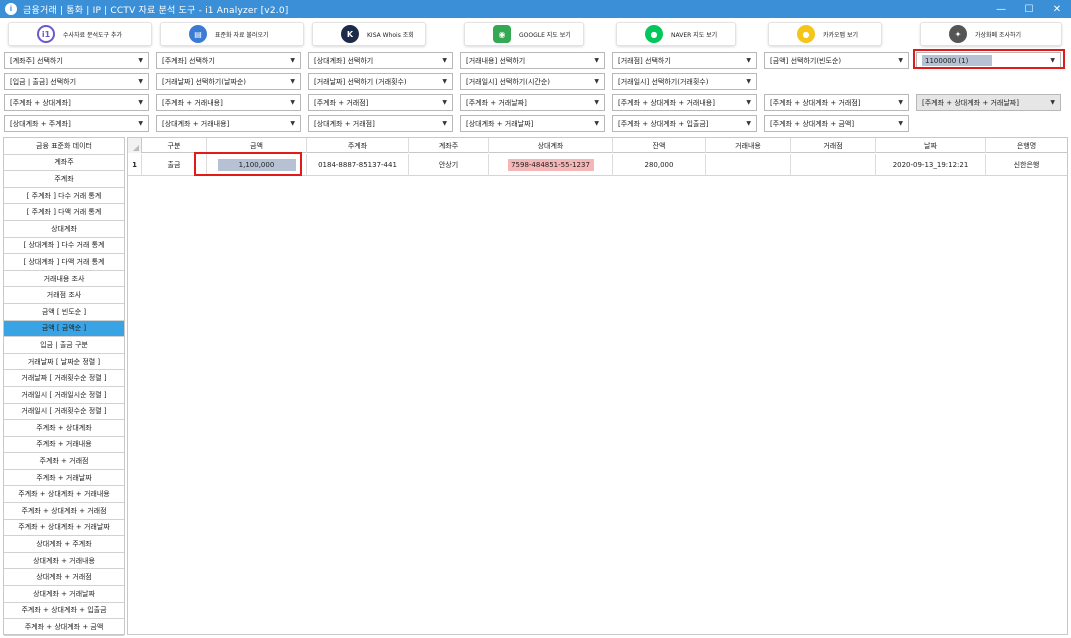 The image size is (1071, 638). Describe the element at coordinates (64, 345) in the screenshot. I see `menu-item: 입금 | 출금 구분` at that location.